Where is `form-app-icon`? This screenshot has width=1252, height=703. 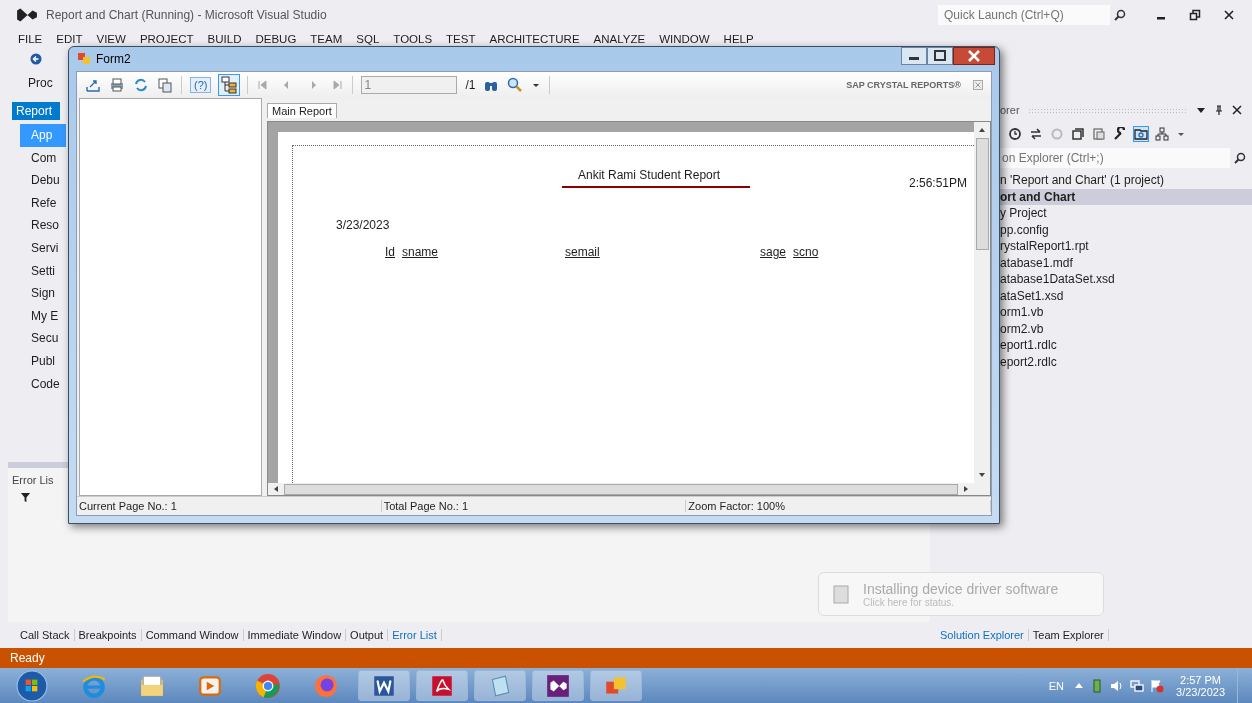 form-app-icon is located at coordinates (84, 59).